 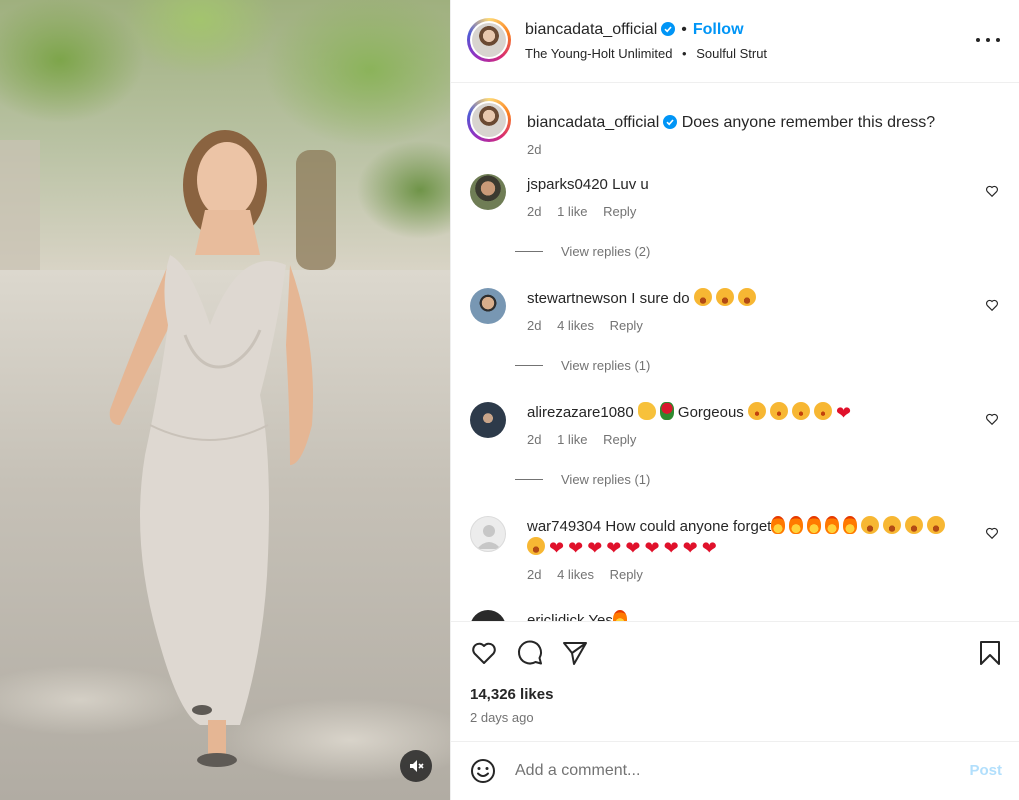 I want to click on rose-emoji-icon, so click(x=666, y=411).